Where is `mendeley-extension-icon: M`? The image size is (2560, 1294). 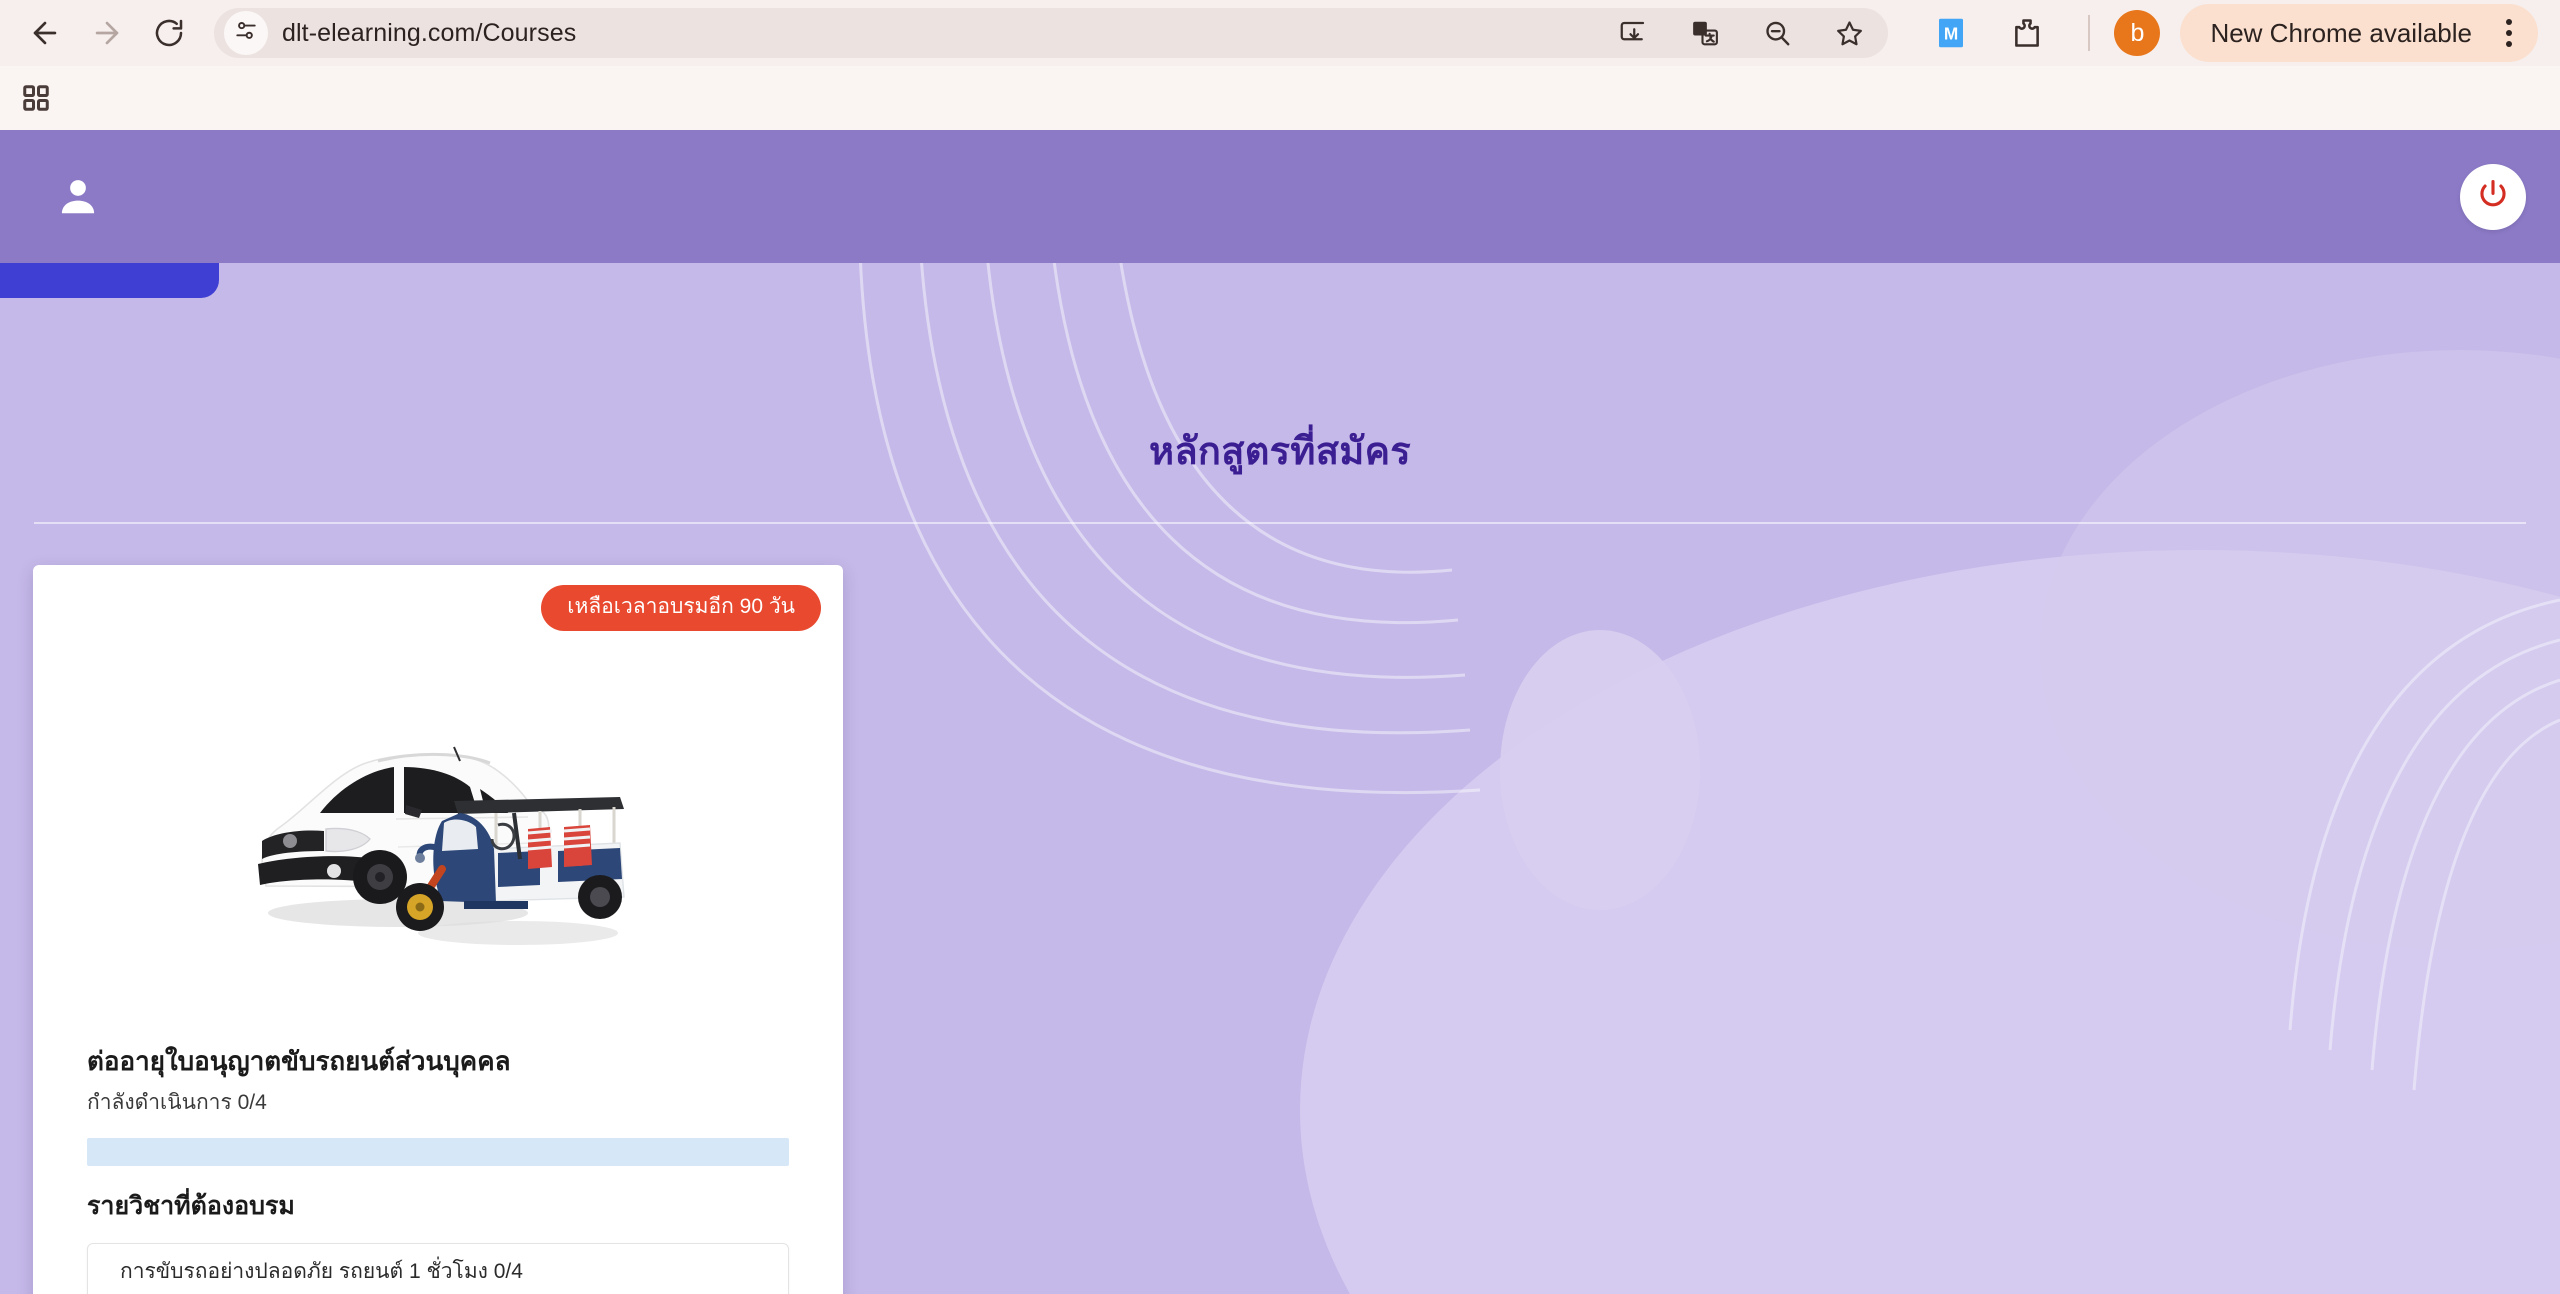
mendeley-extension-icon: M is located at coordinates (1951, 33).